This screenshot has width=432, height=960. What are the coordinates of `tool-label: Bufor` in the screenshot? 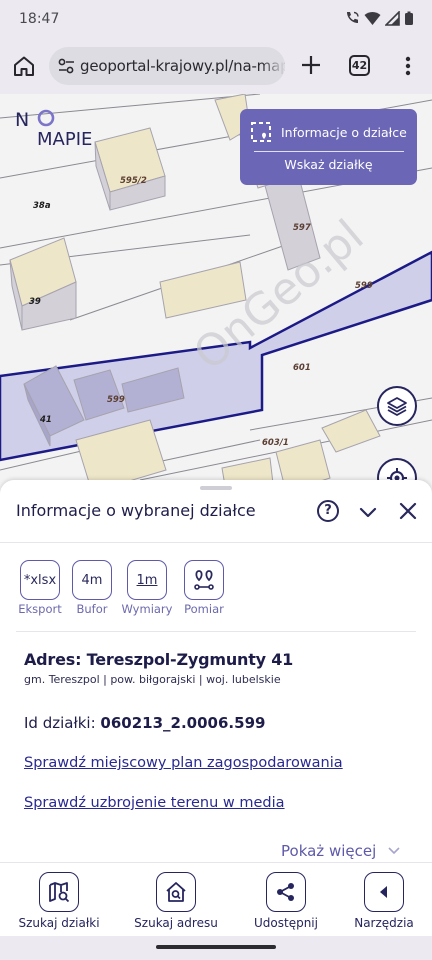 It's located at (92, 609).